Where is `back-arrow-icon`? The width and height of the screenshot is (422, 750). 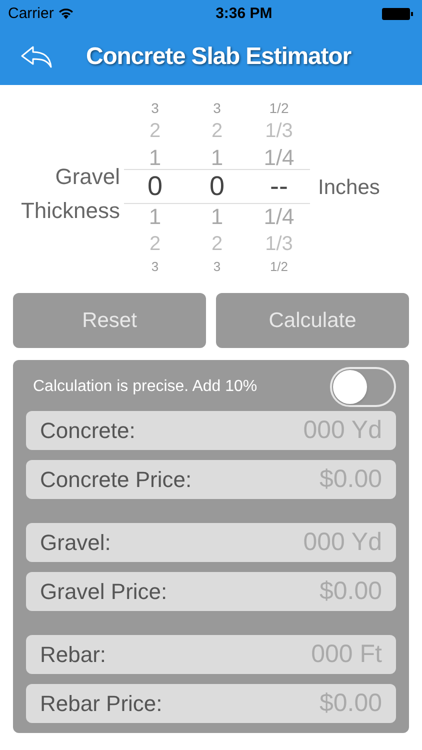 back-arrow-icon is located at coordinates (37, 56).